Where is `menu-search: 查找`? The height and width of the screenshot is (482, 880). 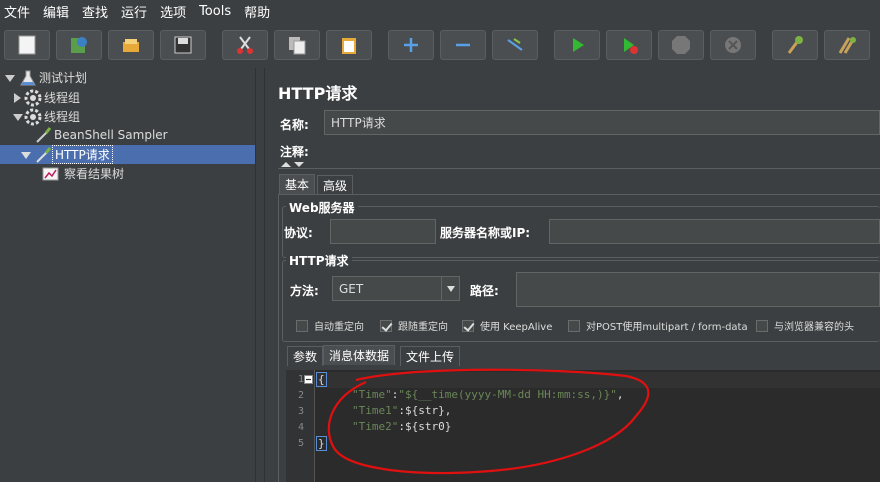
menu-search: 查找 is located at coordinates (95, 11).